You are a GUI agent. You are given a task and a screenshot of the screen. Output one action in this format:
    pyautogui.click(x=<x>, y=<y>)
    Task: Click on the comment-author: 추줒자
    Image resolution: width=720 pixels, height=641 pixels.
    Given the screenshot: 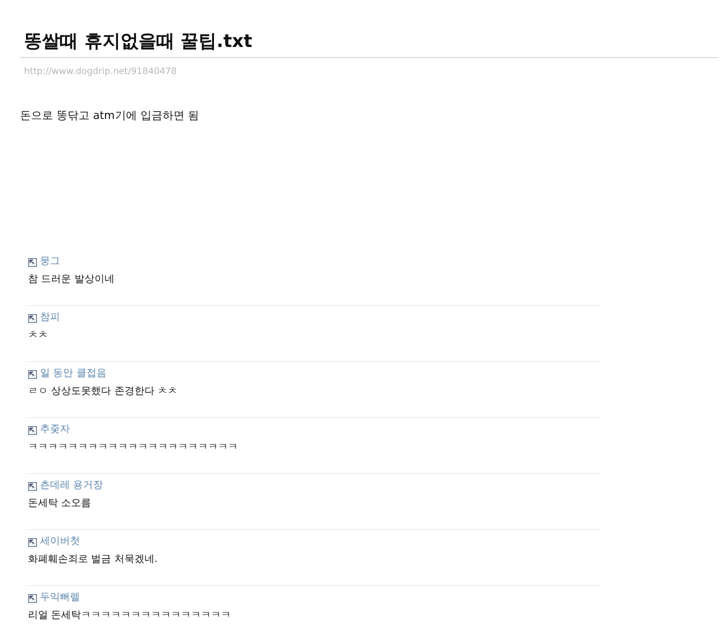 What is the action you would take?
    pyautogui.click(x=55, y=430)
    